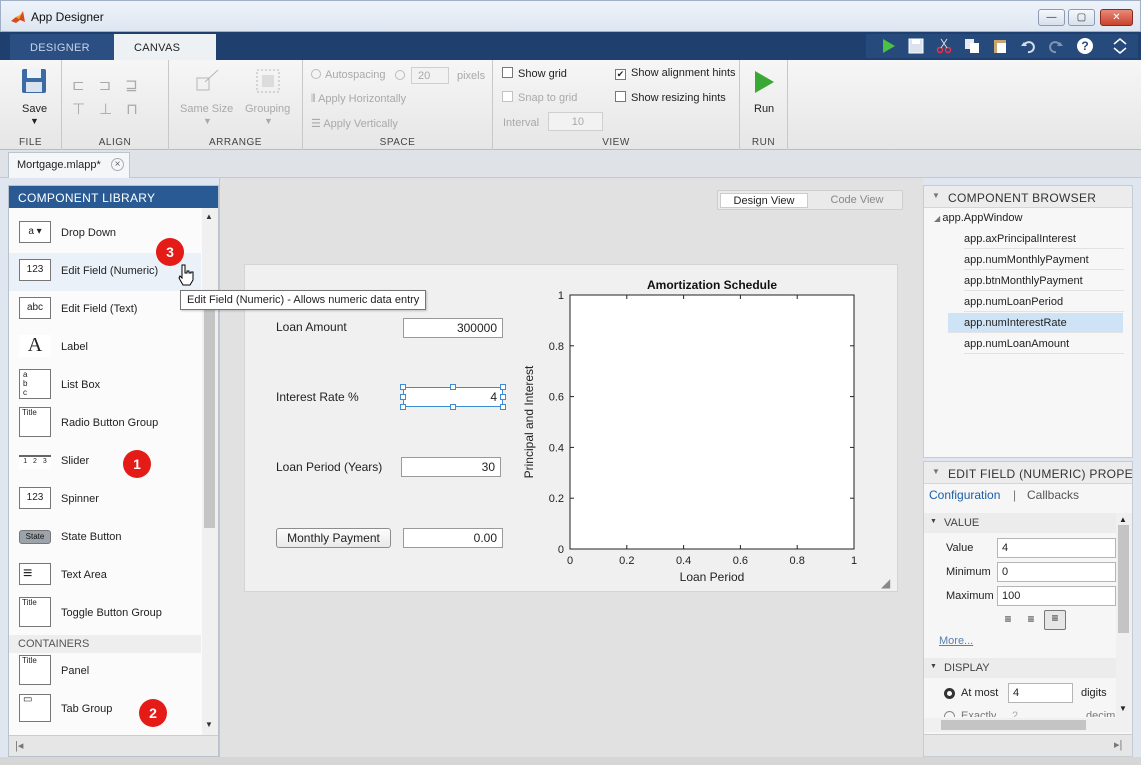  What do you see at coordinates (112, 85) in the screenshot?
I see `align-horizontal-icons: ⊏⊐⊒` at bounding box center [112, 85].